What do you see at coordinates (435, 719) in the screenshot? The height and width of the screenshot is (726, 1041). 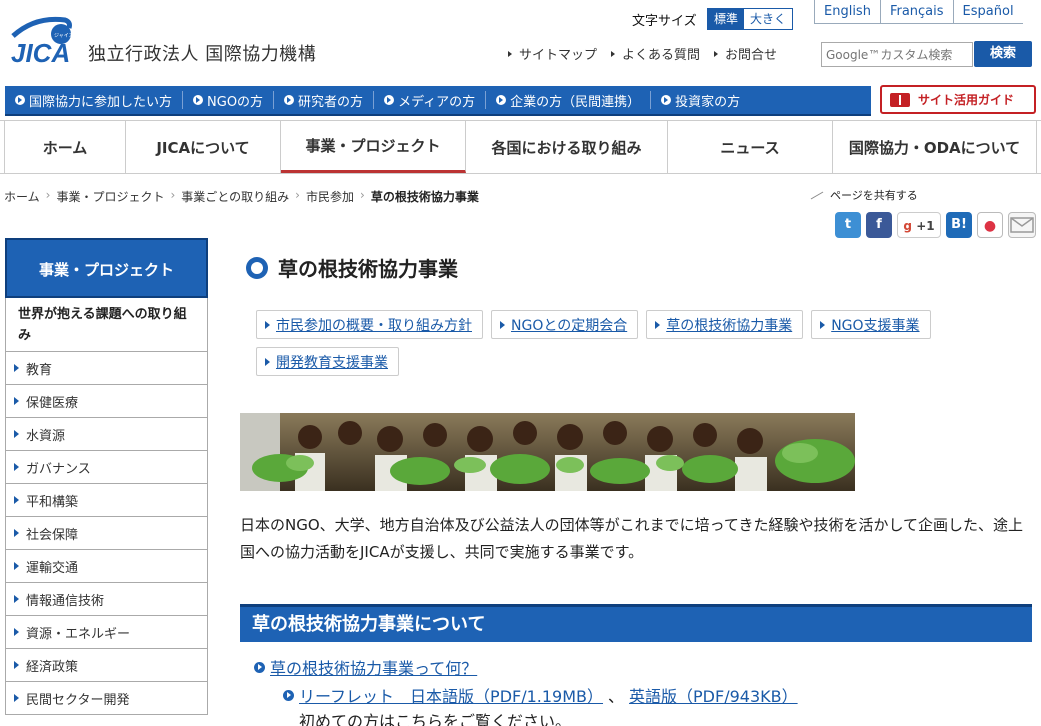 I see `first-time-note: 初めての方はこちらをご覧ください。` at bounding box center [435, 719].